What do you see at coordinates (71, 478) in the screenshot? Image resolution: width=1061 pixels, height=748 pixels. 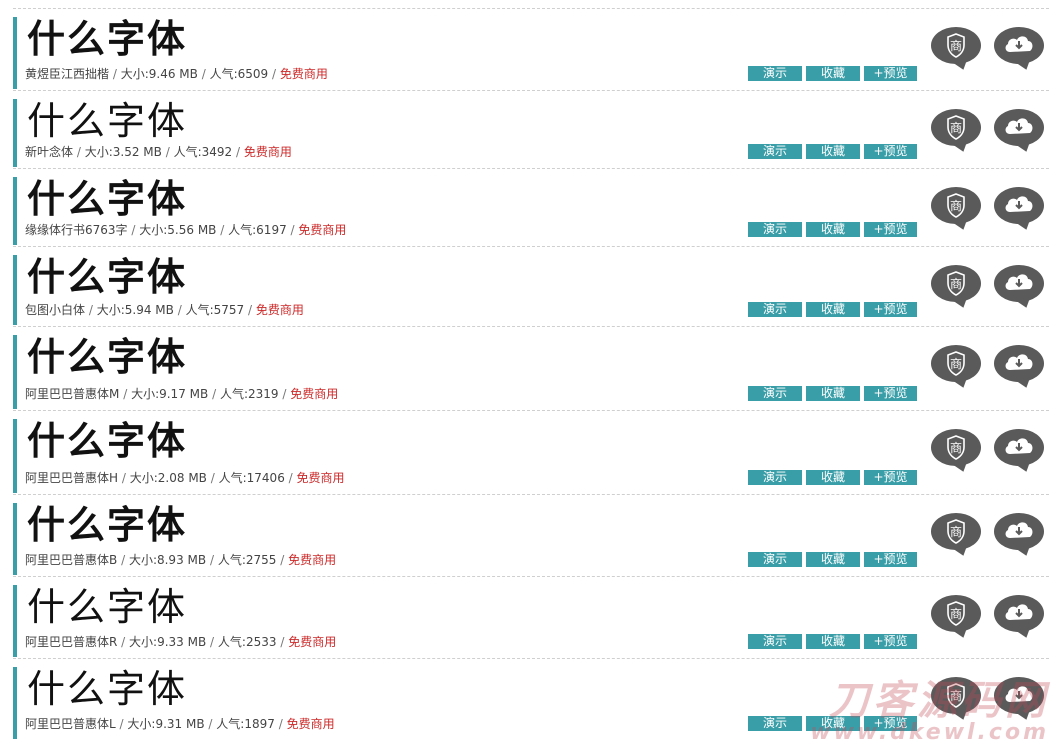 I see `font-name: 阿里巴巴普惠体H` at bounding box center [71, 478].